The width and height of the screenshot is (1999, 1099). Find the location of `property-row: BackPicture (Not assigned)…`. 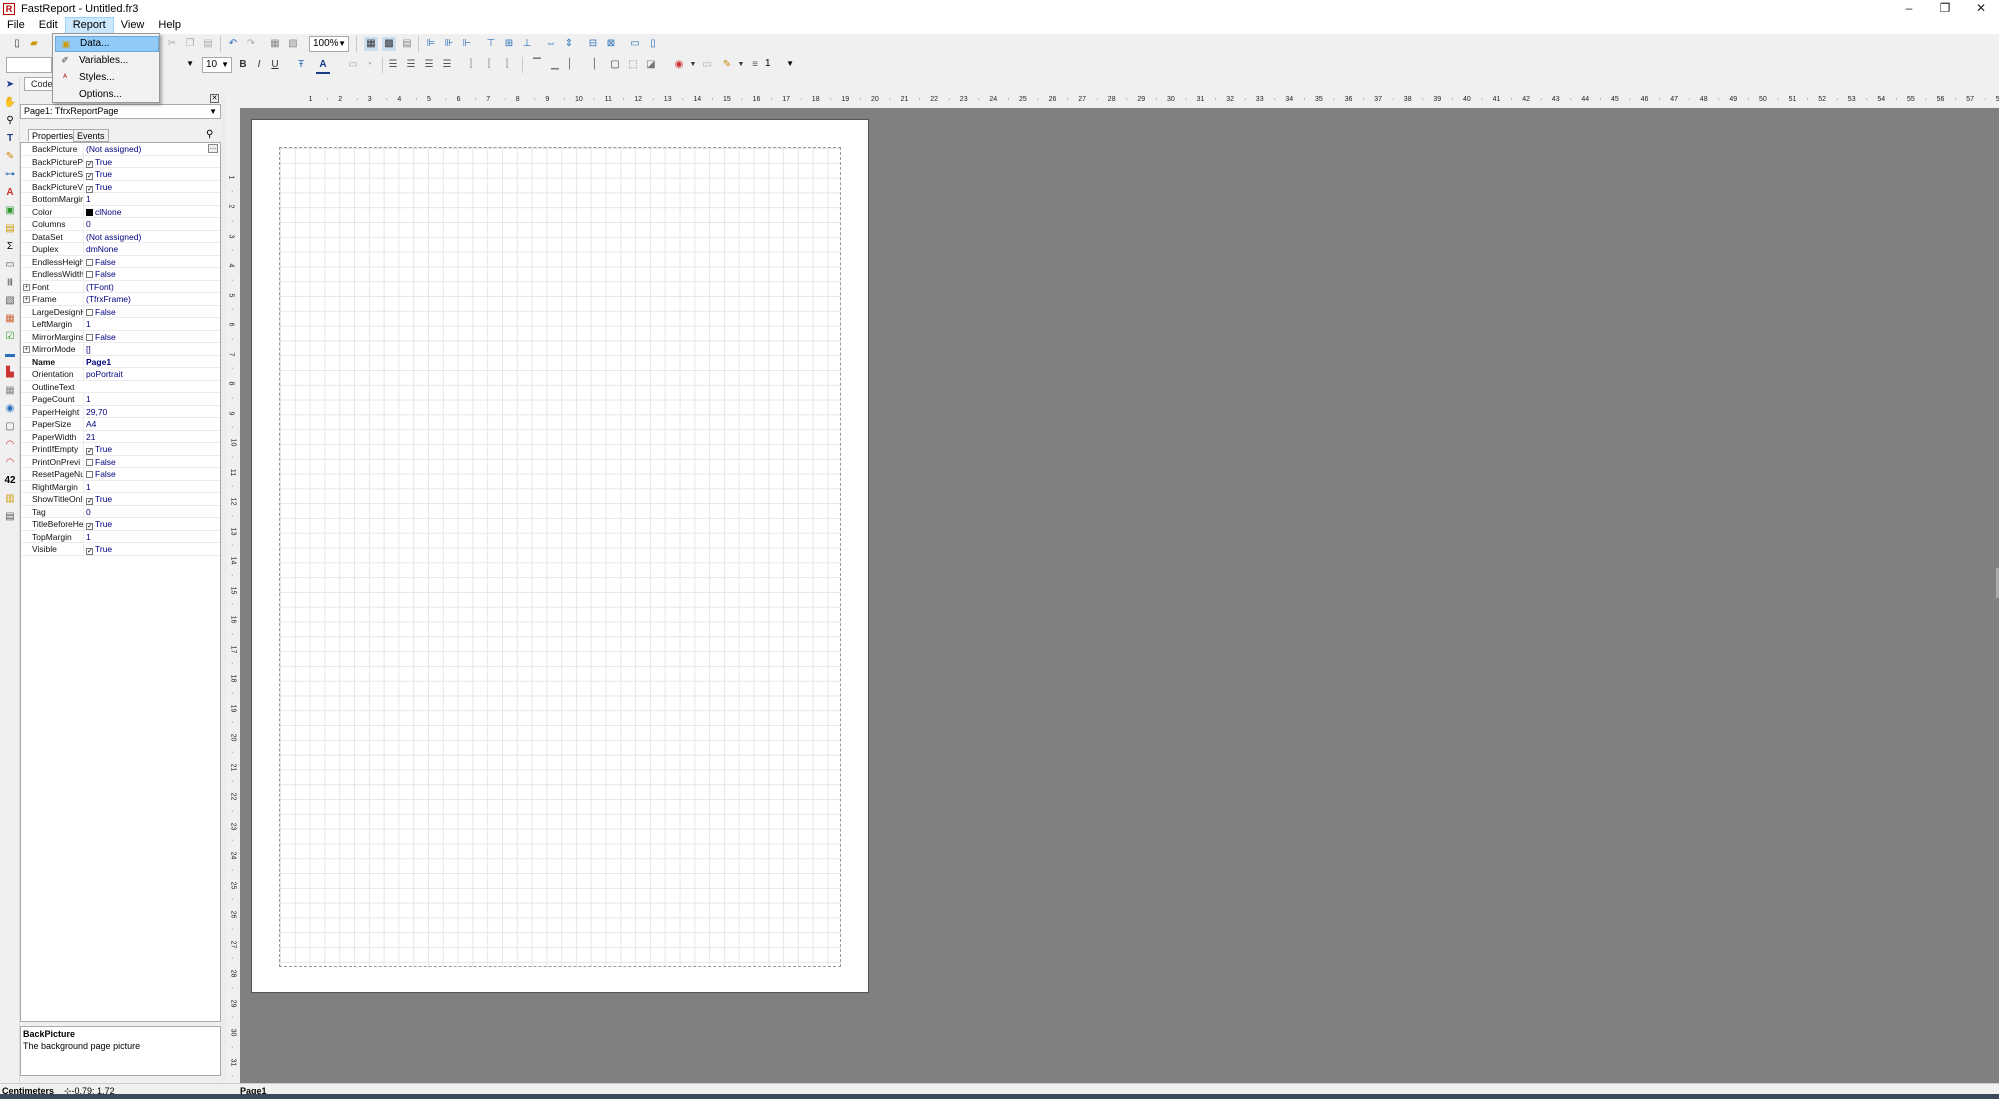

property-row: BackPicture (Not assigned)… is located at coordinates (120, 149).